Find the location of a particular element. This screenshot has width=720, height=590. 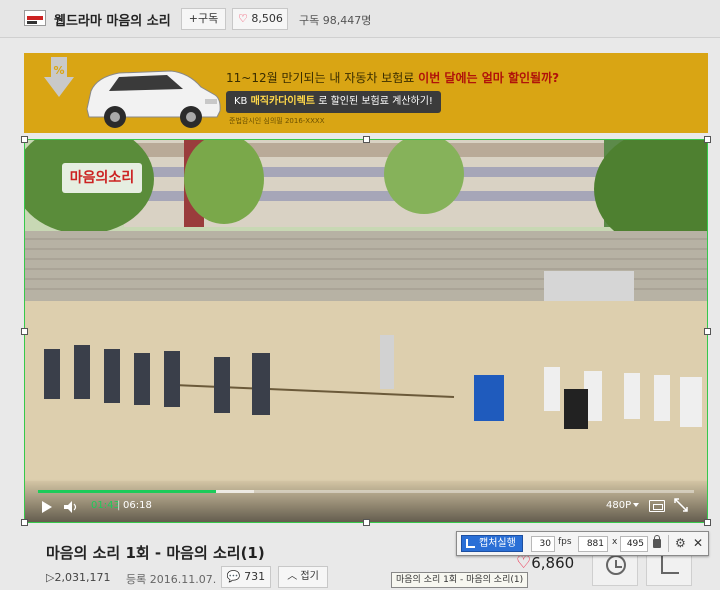

subscriber-count: 구독 98,447명 is located at coordinates (335, 20).